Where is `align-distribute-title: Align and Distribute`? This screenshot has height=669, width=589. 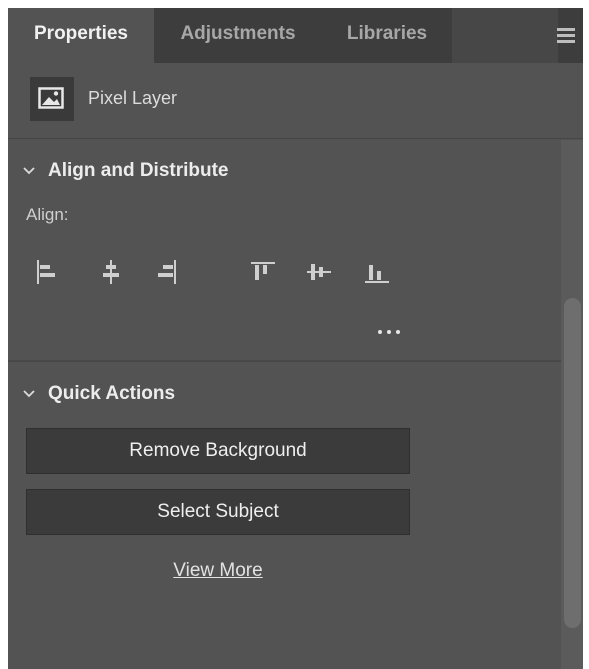
align-distribute-title: Align and Distribute is located at coordinates (138, 170).